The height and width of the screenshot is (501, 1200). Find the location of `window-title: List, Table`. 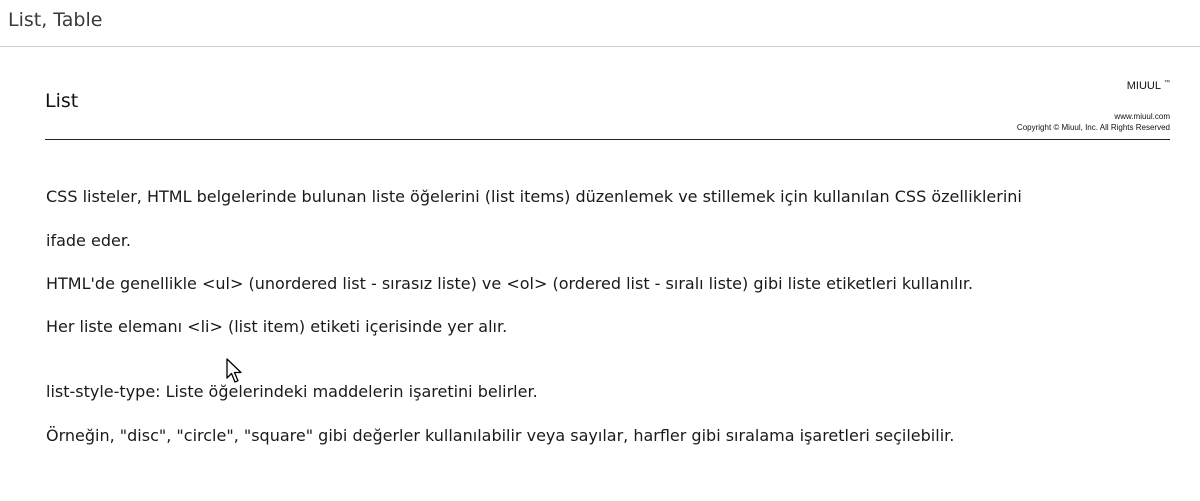

window-title: List, Table is located at coordinates (55, 20).